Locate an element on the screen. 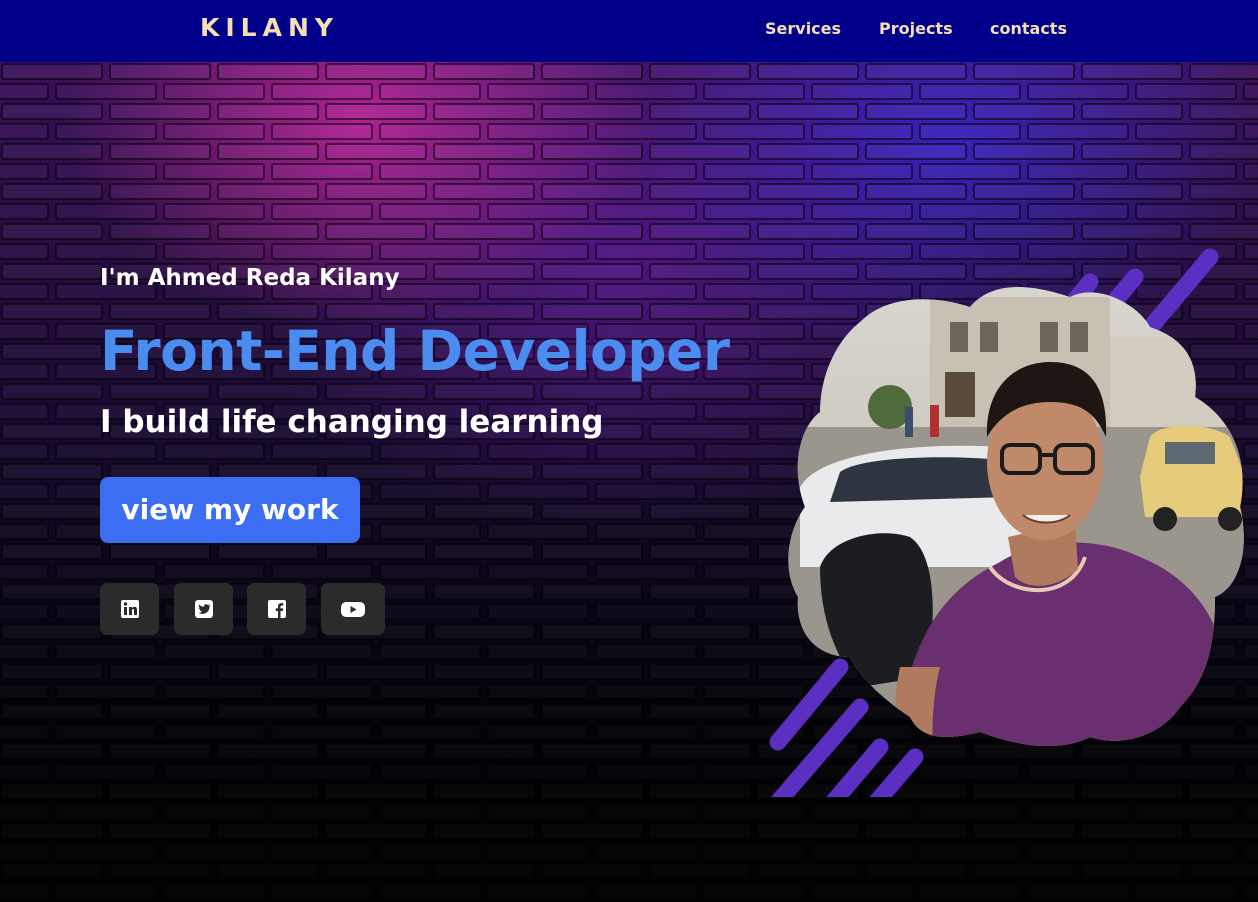  nav-link-projects: Projects is located at coordinates (916, 29).